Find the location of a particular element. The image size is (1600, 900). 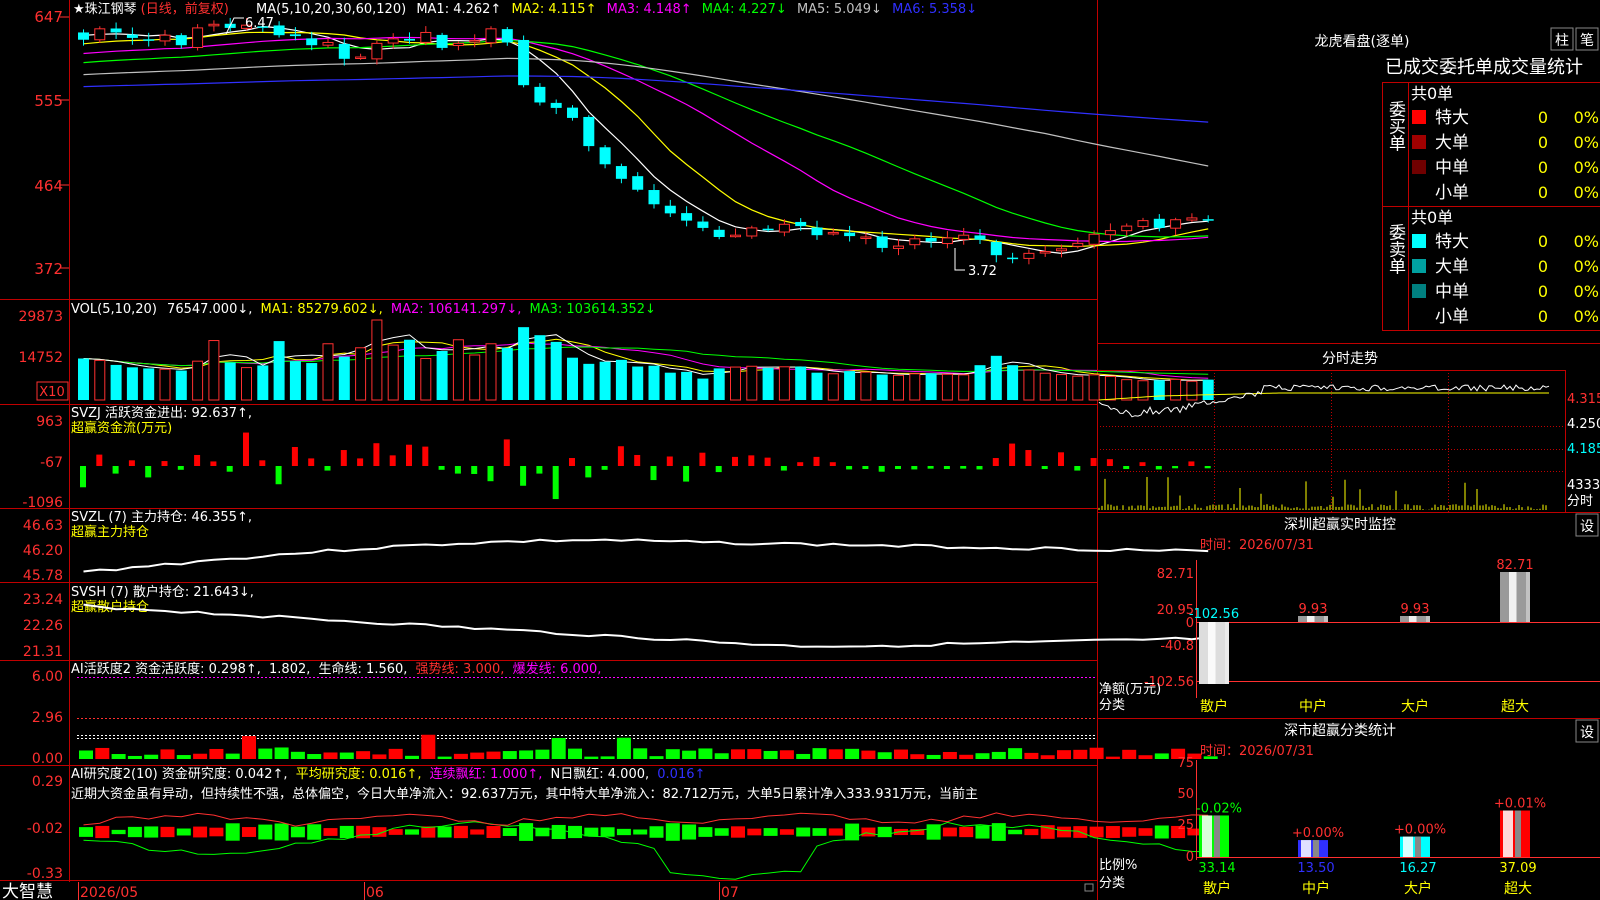

vol-header-item: MA3: 103614.352↓ is located at coordinates (593, 309).